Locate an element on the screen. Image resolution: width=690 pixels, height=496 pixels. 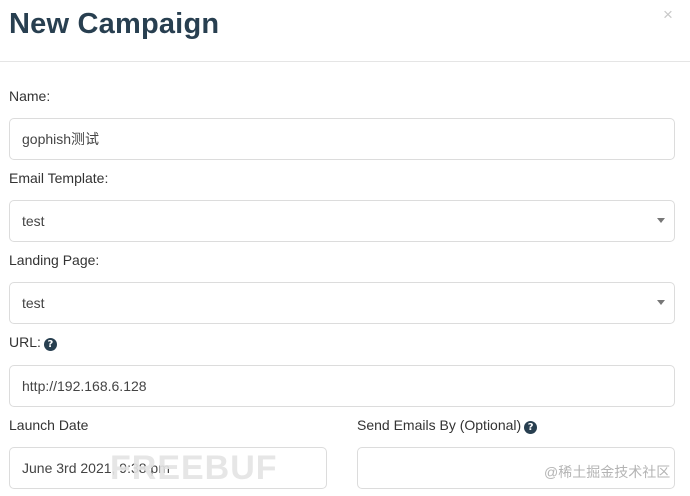
send-emails-by-label-row: Send Emails By (Optional)? is located at coordinates (447, 425).